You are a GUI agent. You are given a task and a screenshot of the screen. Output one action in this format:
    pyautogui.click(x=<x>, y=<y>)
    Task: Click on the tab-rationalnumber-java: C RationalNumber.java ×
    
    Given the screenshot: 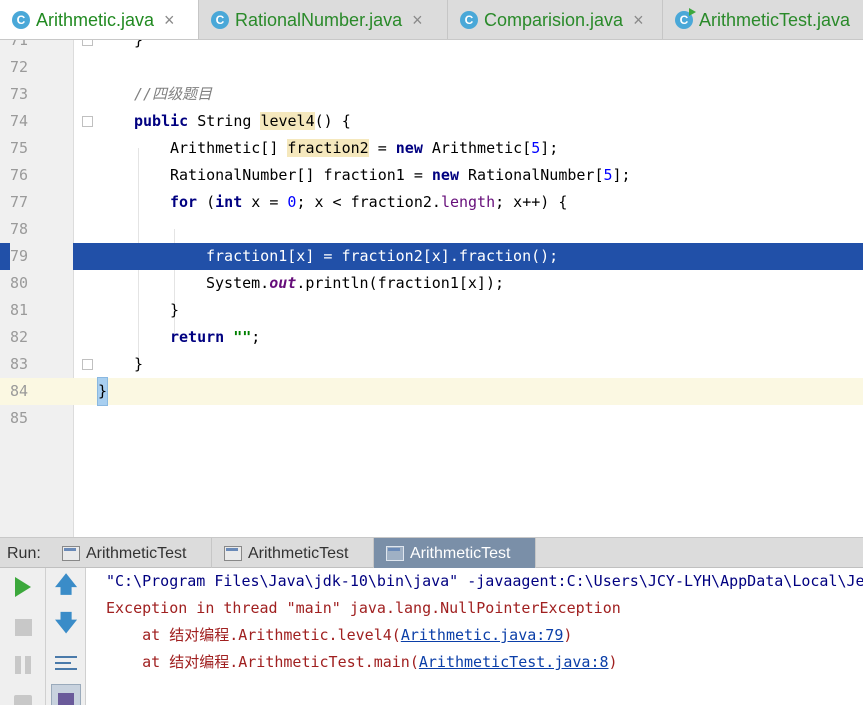 What is the action you would take?
    pyautogui.click(x=323, y=19)
    